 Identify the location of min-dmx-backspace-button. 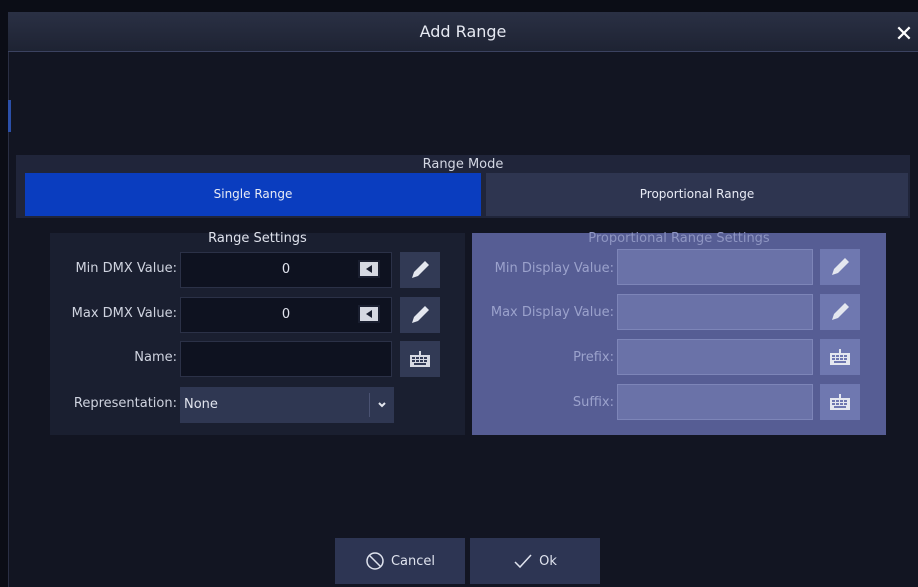
(369, 269).